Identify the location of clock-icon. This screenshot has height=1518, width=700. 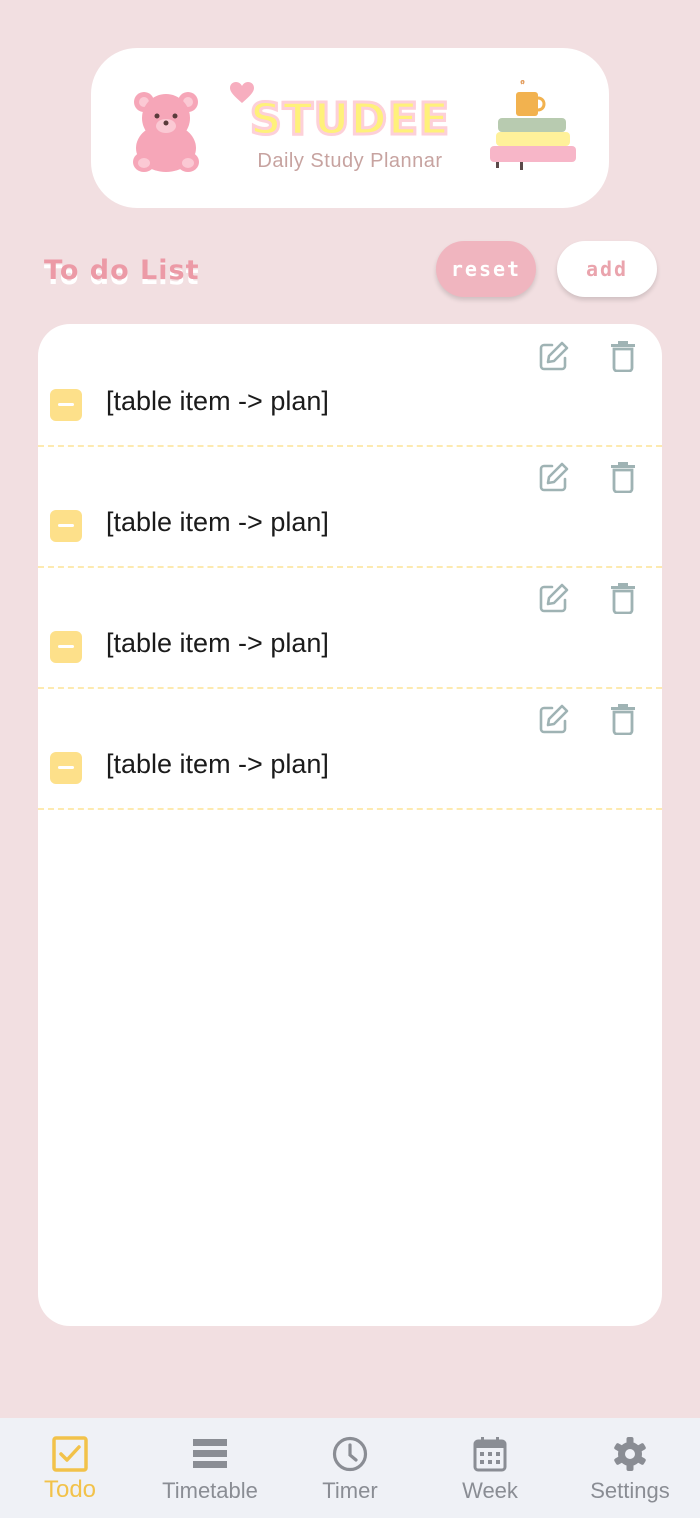
(350, 1454).